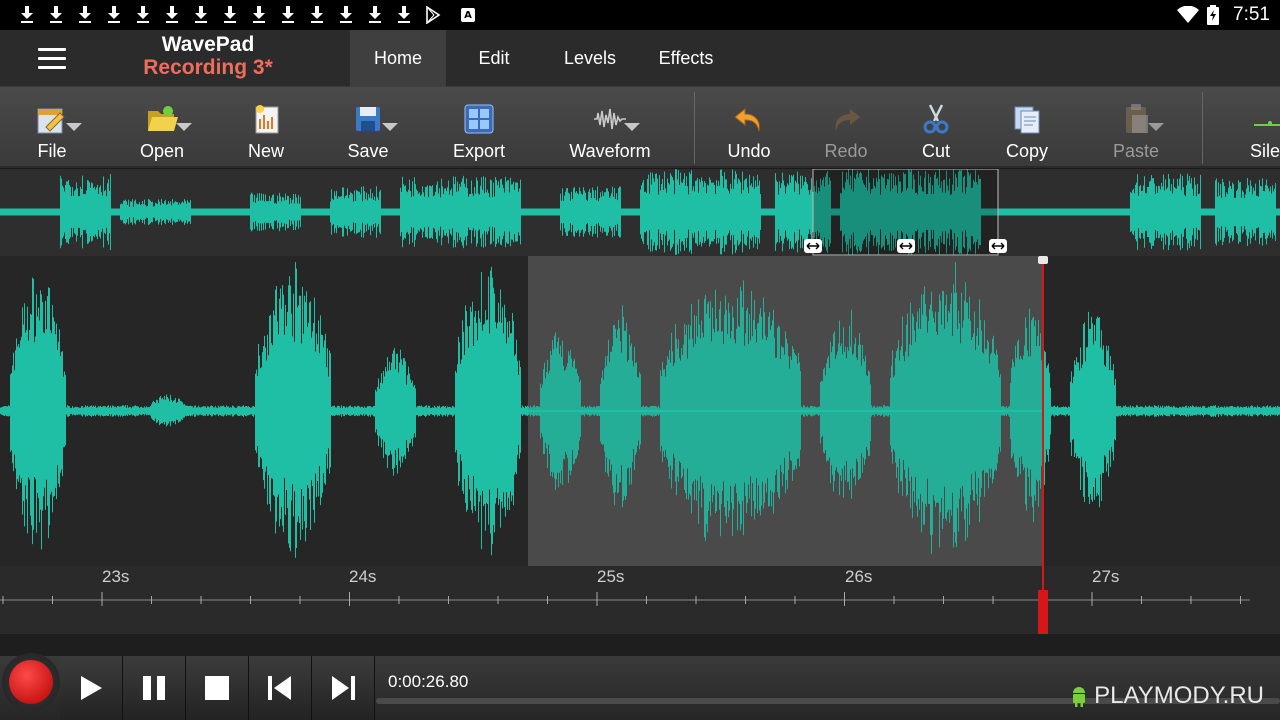  I want to click on skip-start-icon, so click(279, 688).